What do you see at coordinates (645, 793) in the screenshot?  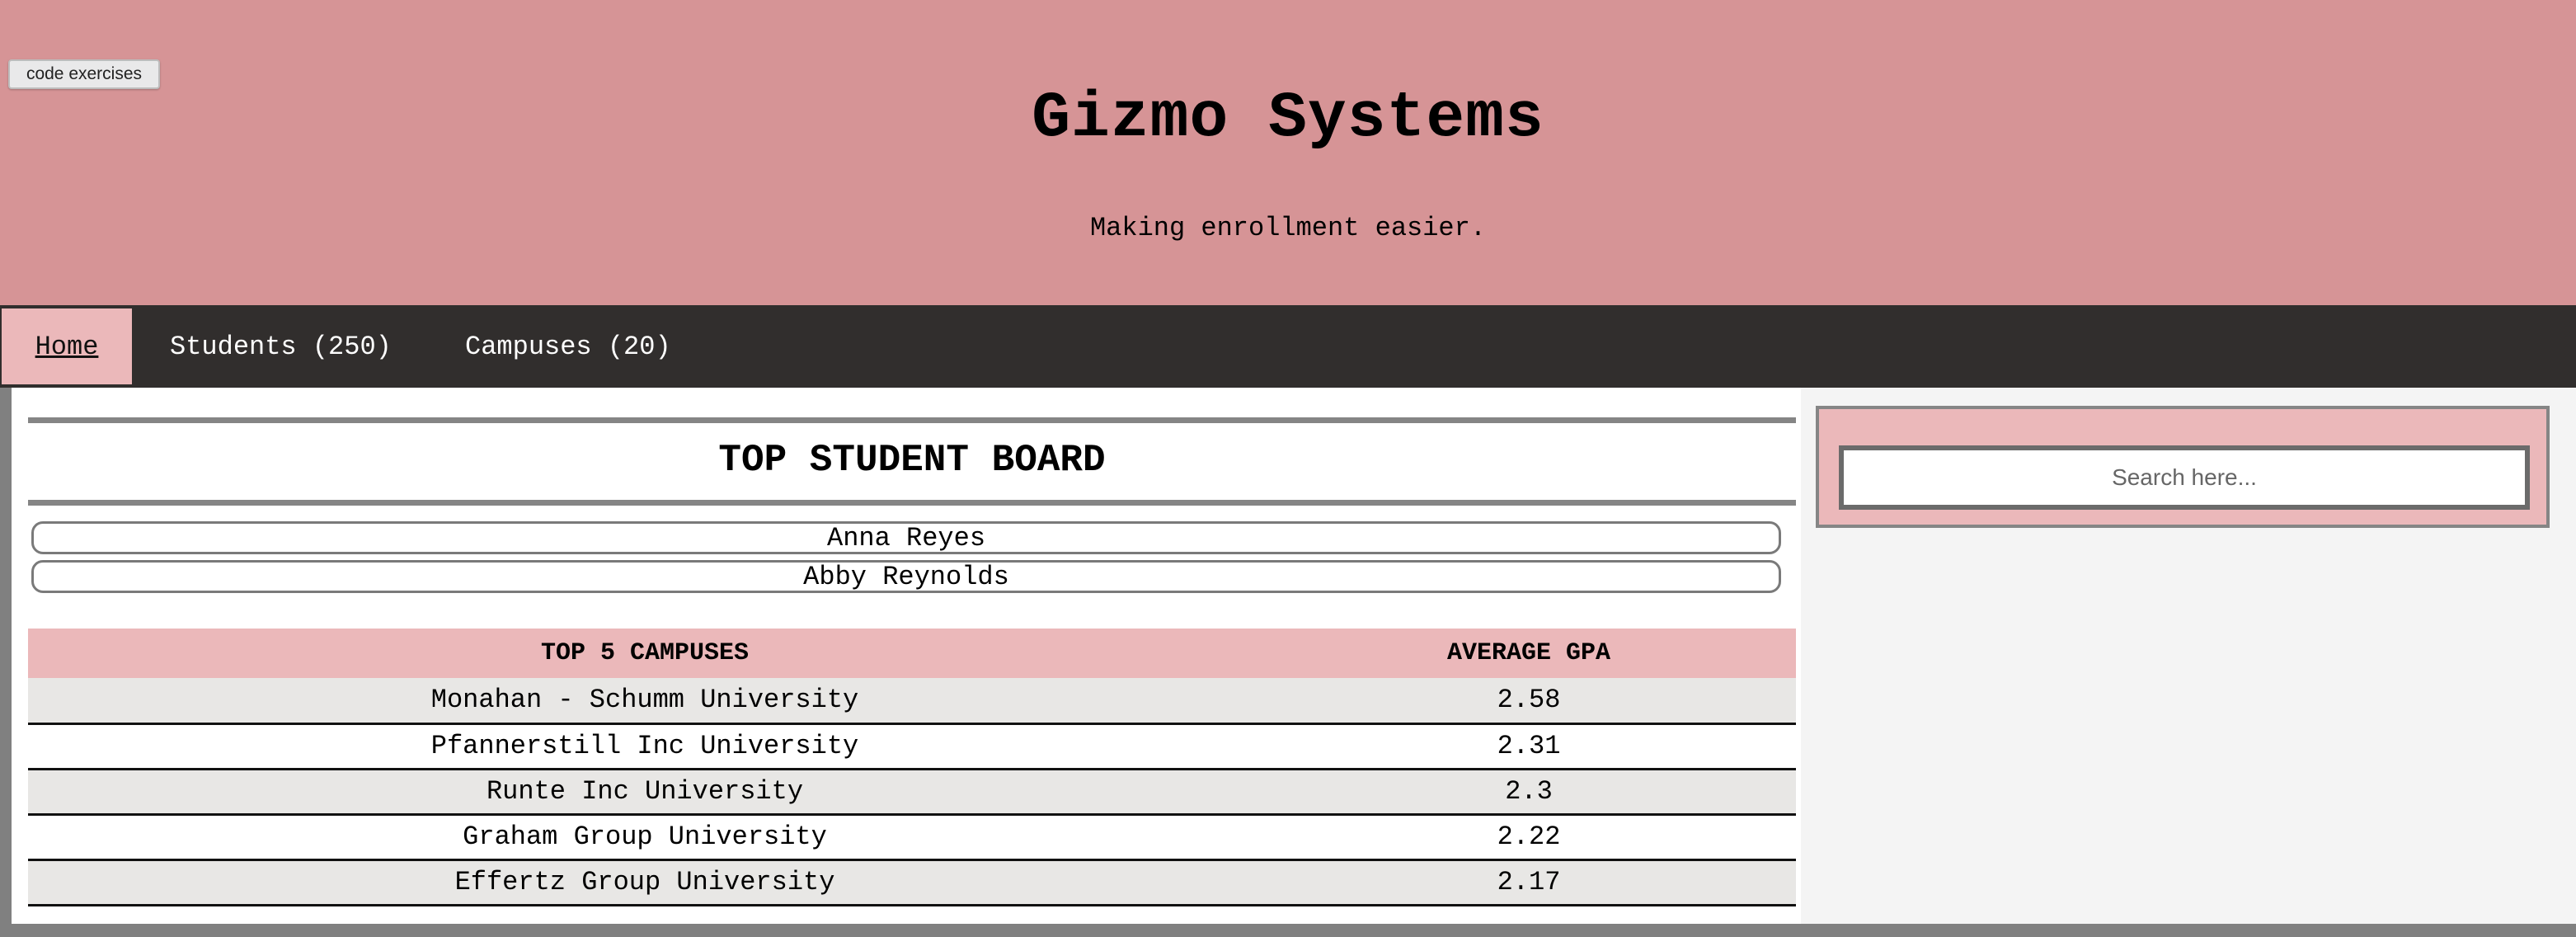 I see `campus-name-cell: Runte Inc University` at bounding box center [645, 793].